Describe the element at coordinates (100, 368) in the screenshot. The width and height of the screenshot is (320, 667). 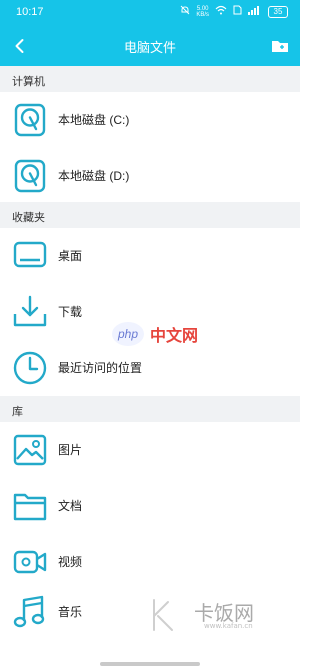
I see `list-item-label: 最近访问的位置` at that location.